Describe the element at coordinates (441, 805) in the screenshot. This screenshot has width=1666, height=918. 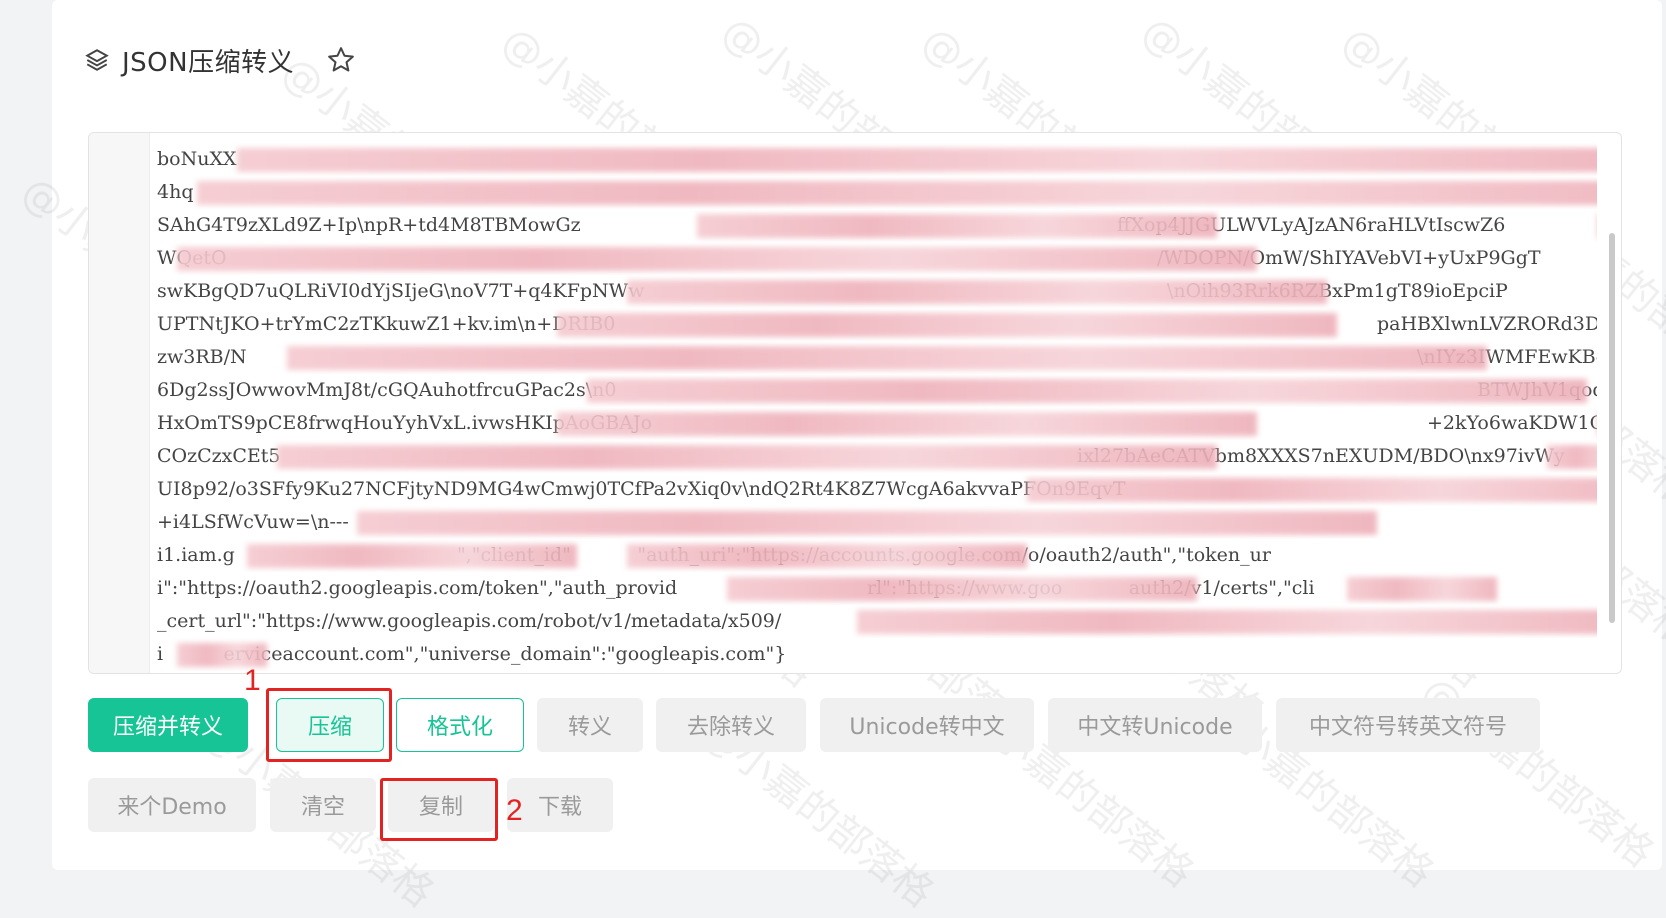
I see `copy-button: 复制` at that location.